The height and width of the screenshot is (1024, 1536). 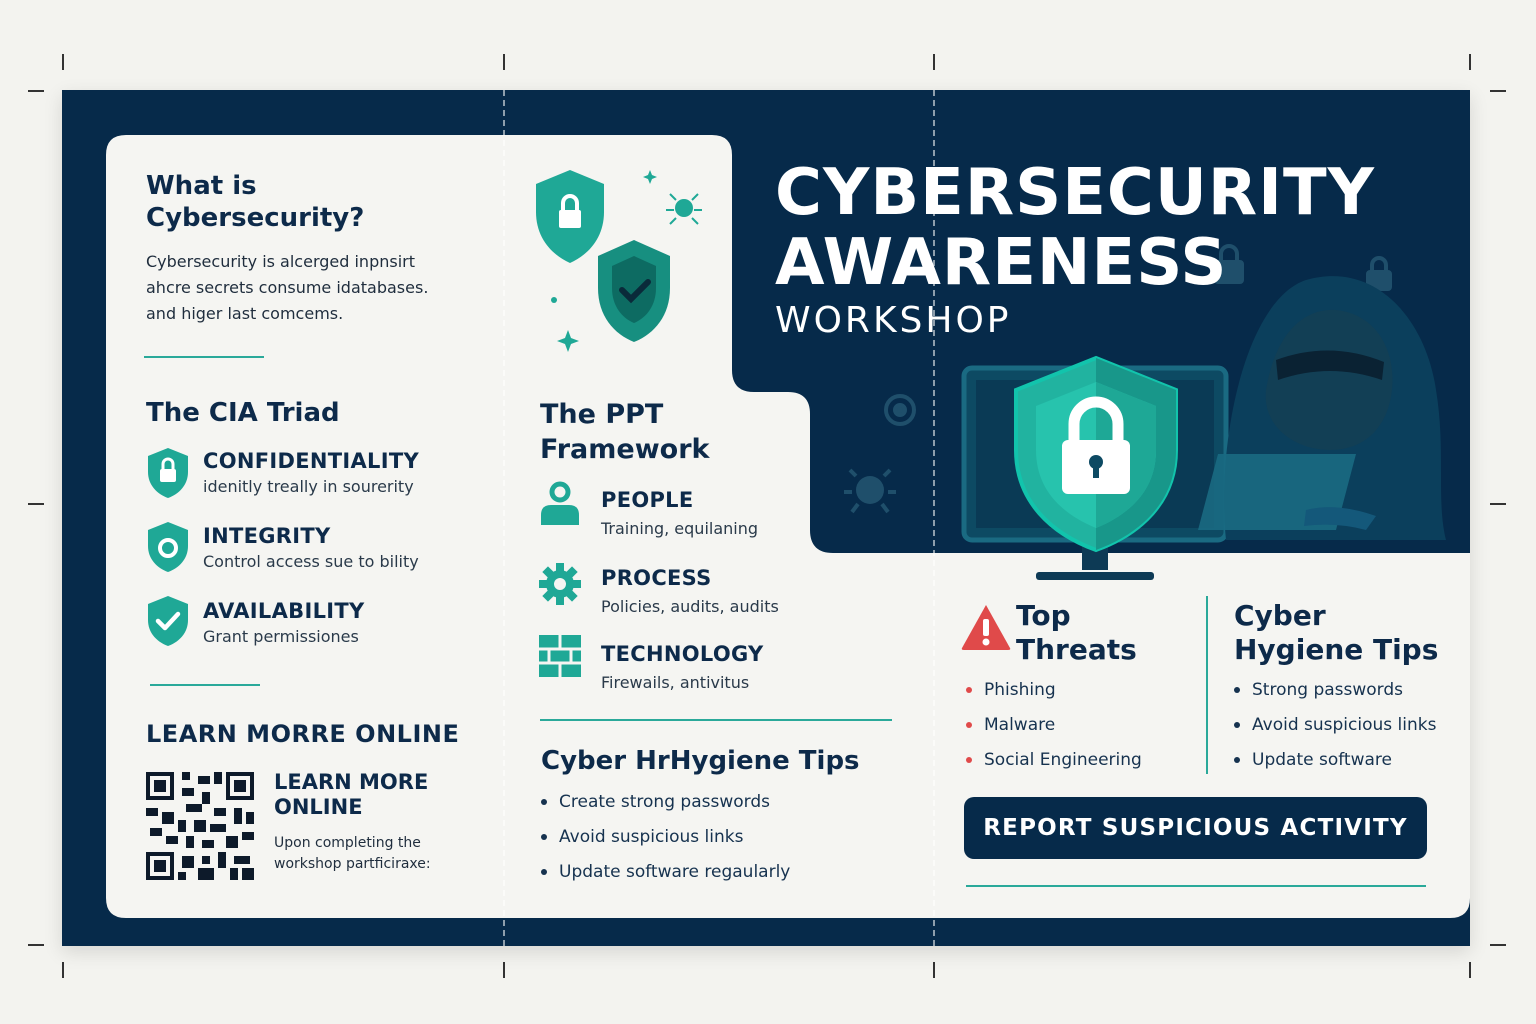 I want to click on cia-item-text: INTEGRITY Control access sue to bility, so click(x=311, y=547).